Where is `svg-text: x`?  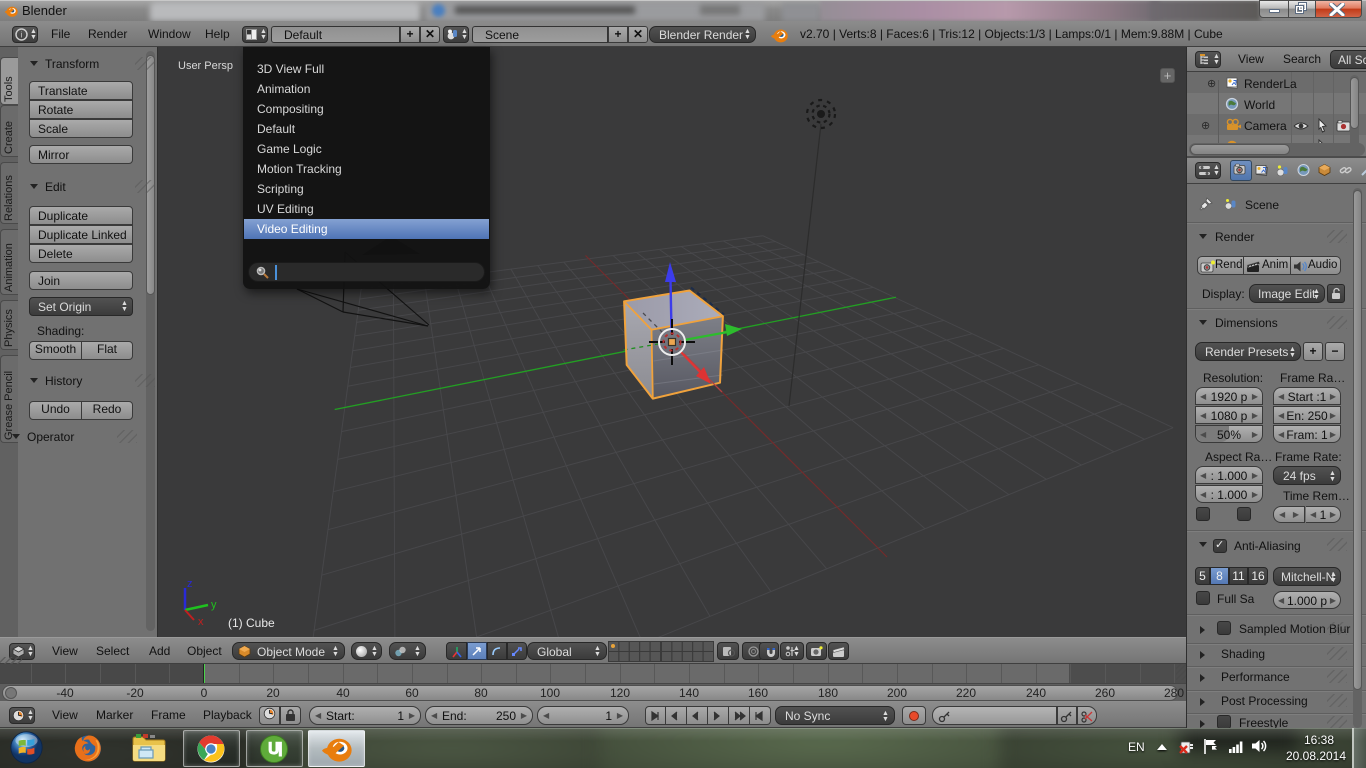 svg-text: x is located at coordinates (201, 620).